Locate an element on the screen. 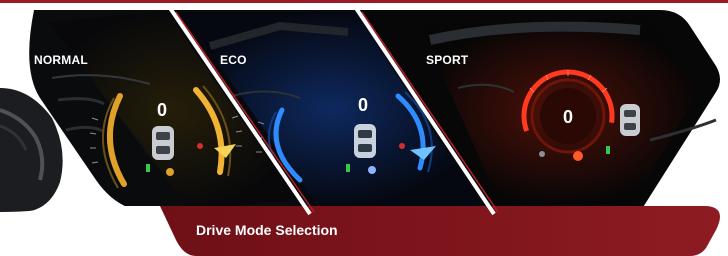 This screenshot has width=728, height=256. eco-speed-readout: 0 is located at coordinates (363, 105).